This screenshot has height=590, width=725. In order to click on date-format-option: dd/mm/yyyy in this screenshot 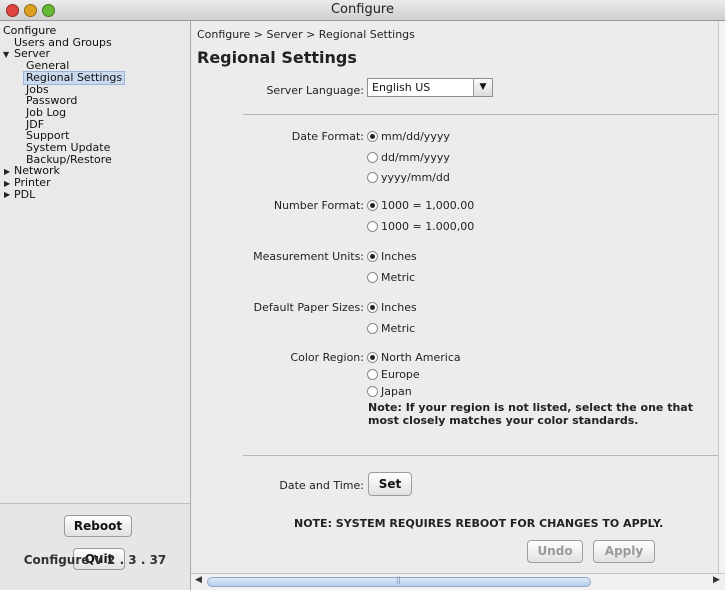, I will do `click(408, 157)`.